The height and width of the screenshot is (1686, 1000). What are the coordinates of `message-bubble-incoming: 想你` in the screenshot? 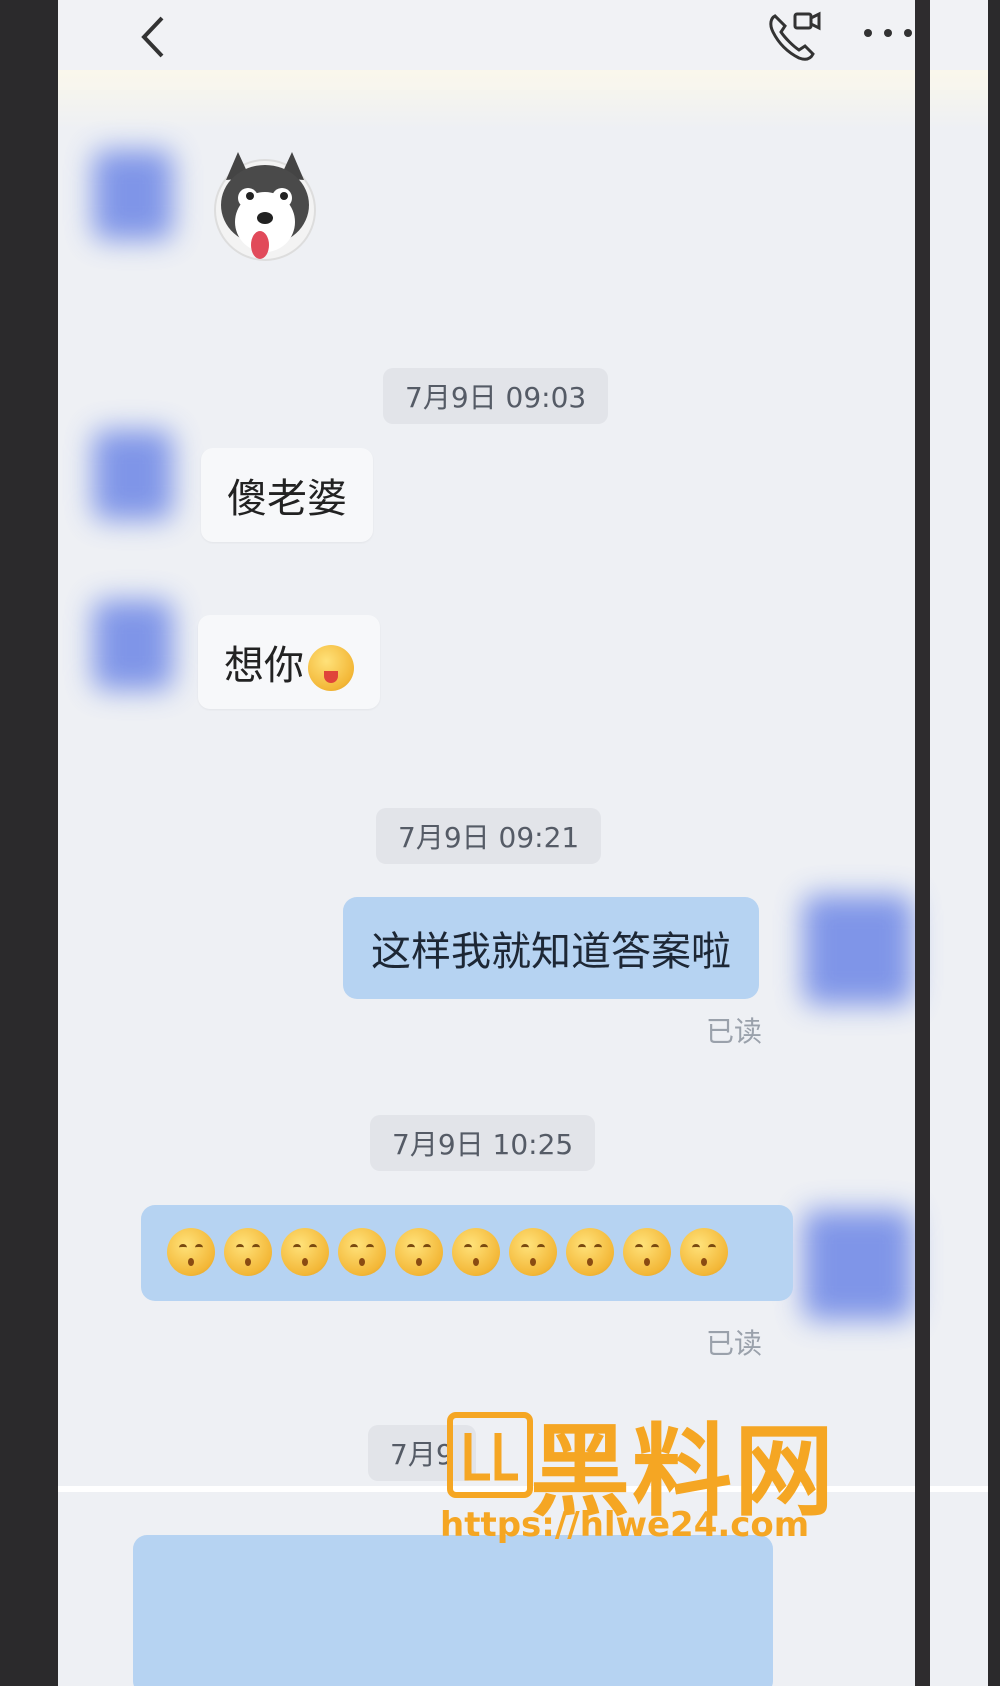 It's located at (289, 662).